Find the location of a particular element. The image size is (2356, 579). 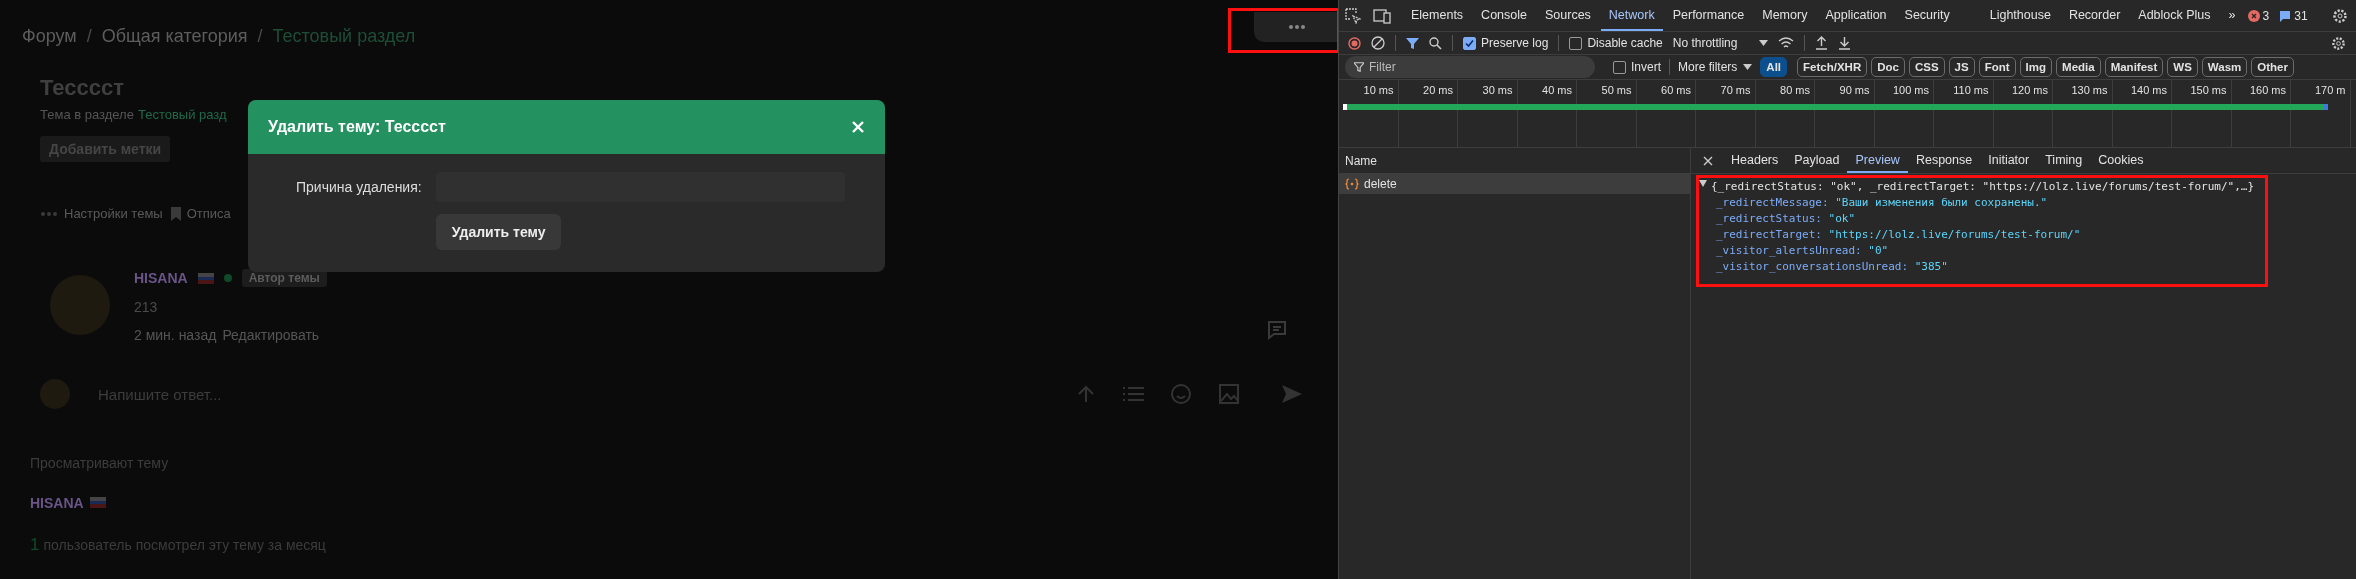

type-filter-chip: Manifest is located at coordinates (2134, 67).